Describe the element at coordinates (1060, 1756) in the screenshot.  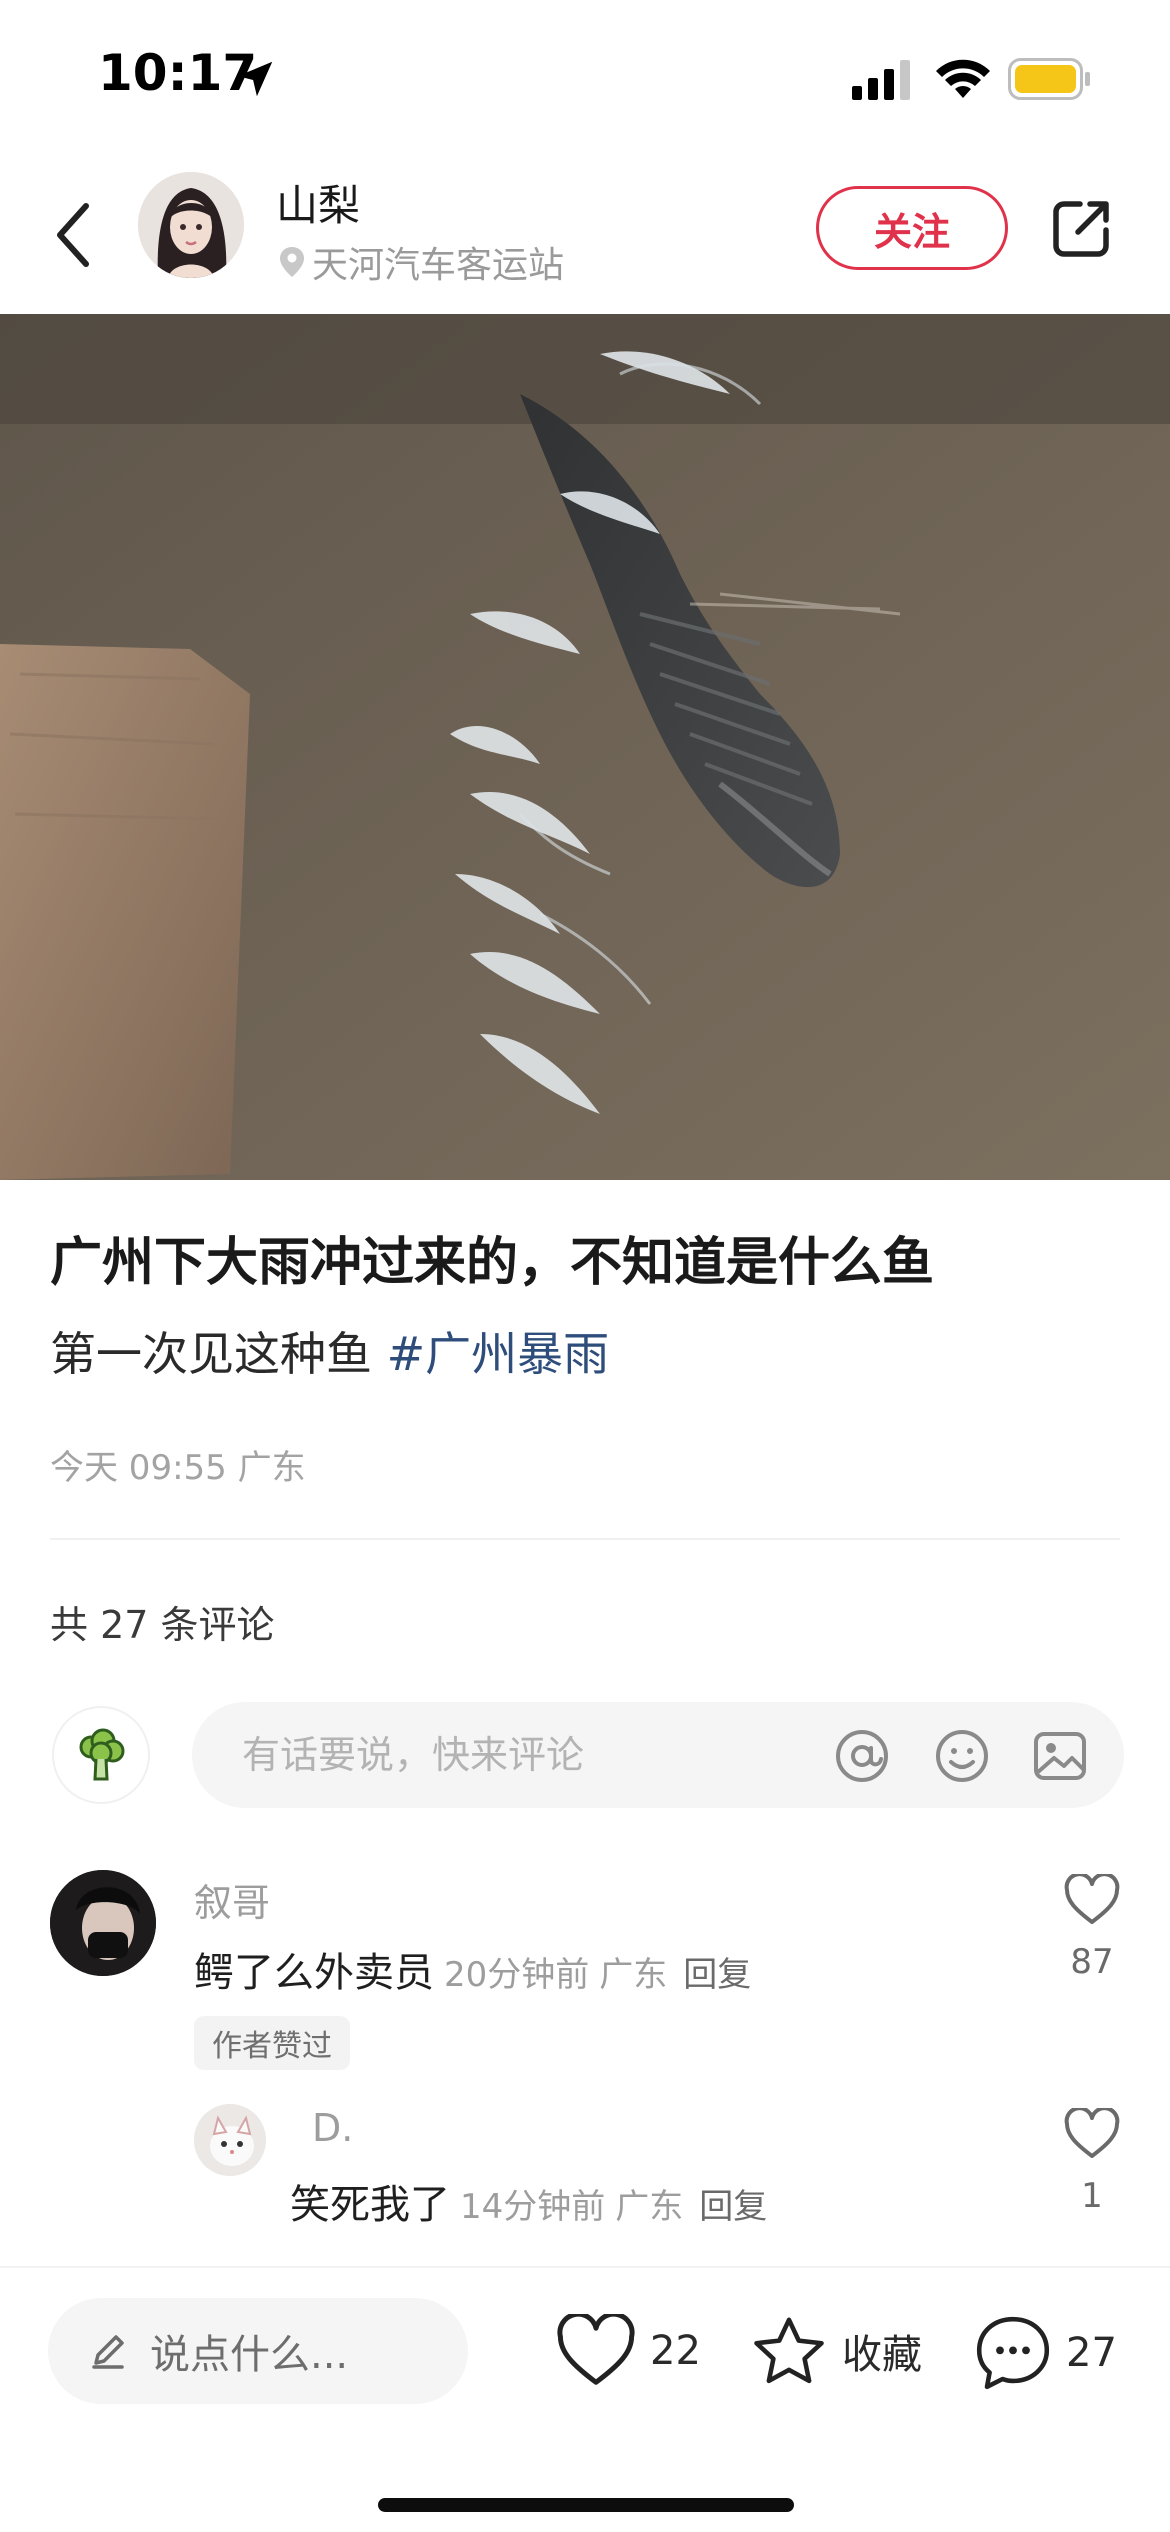
I see `image-icon` at that location.